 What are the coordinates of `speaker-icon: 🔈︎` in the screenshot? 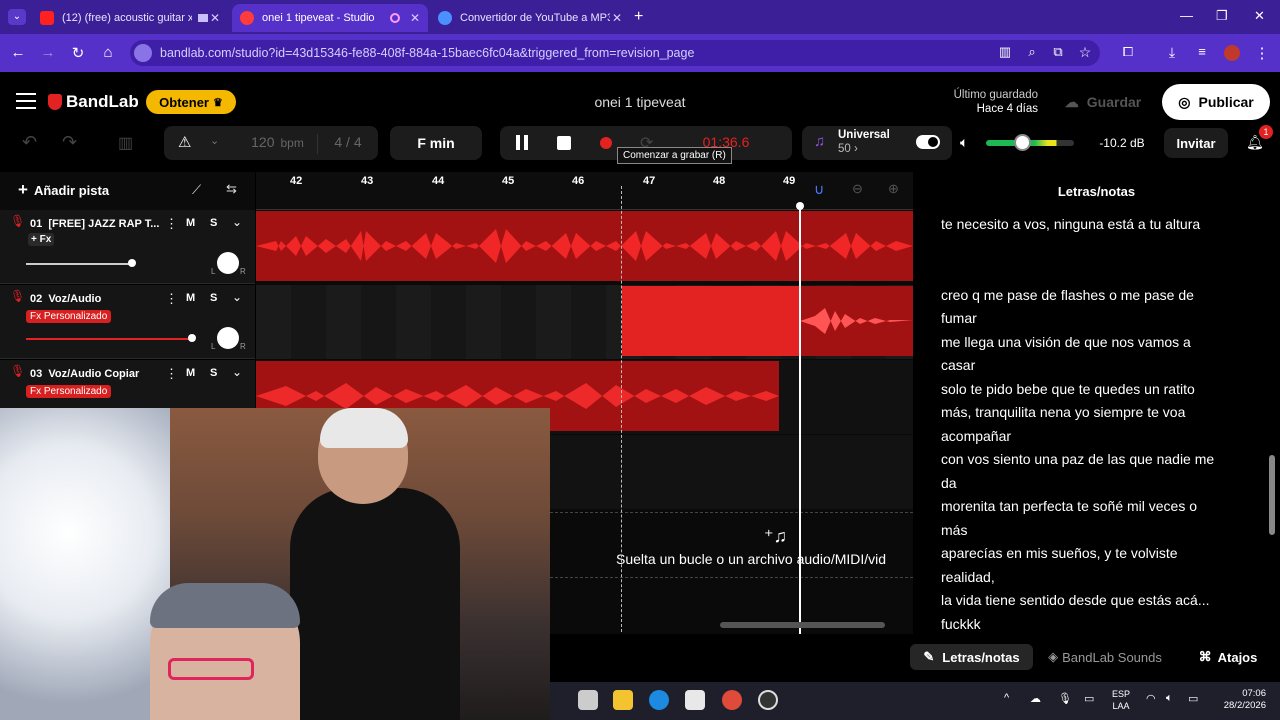 It's located at (964, 142).